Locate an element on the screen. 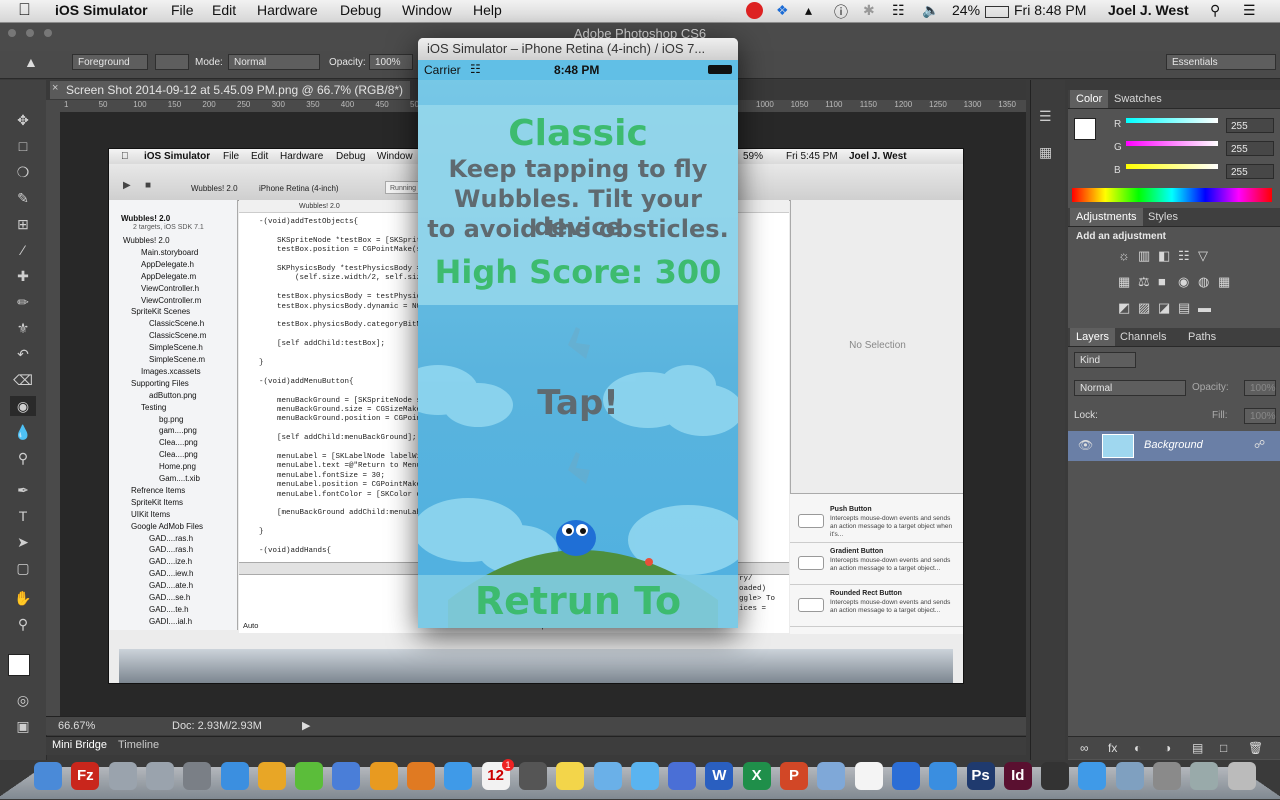 This screenshot has height=800, width=1280. indesign-dock-icon: Id is located at coordinates (1017, 776).